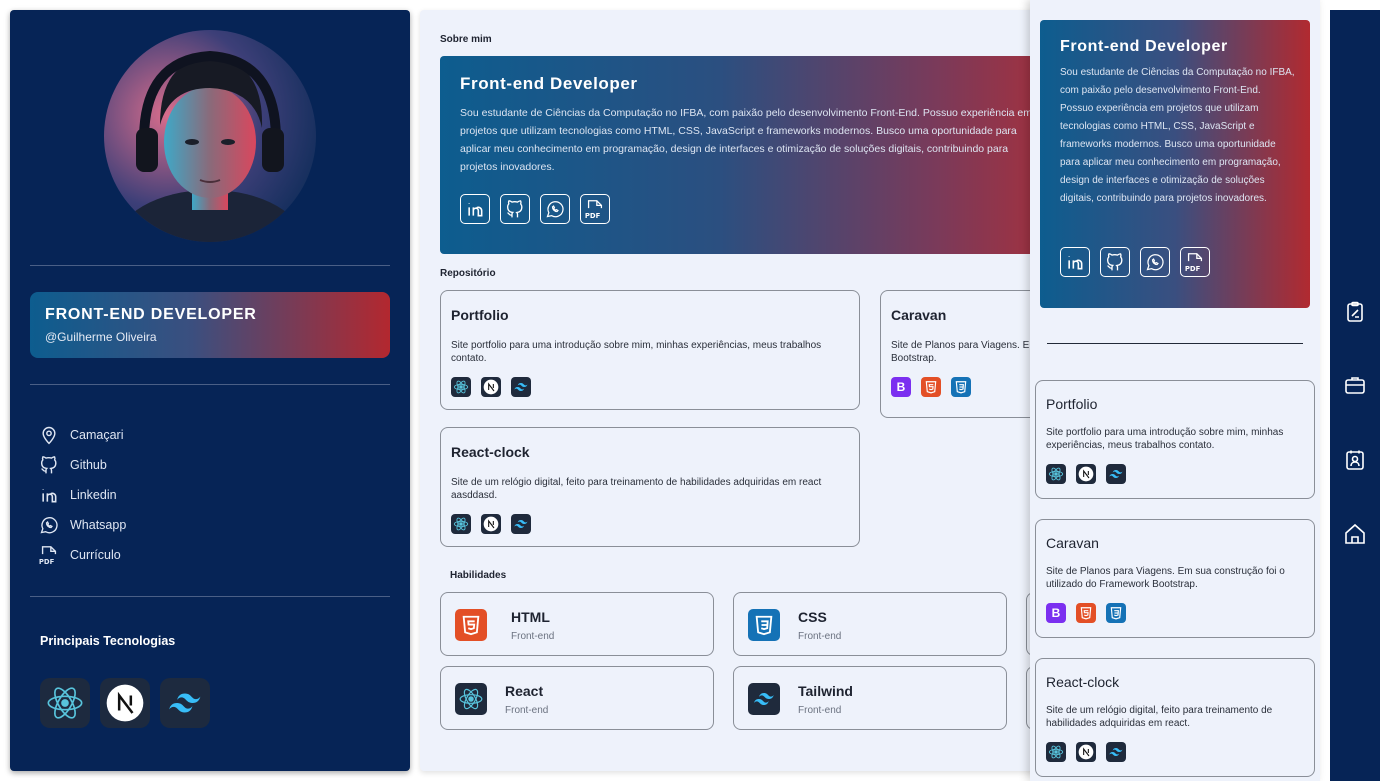 This screenshot has height=781, width=1390. I want to click on nav-contact-button, so click(1355, 460).